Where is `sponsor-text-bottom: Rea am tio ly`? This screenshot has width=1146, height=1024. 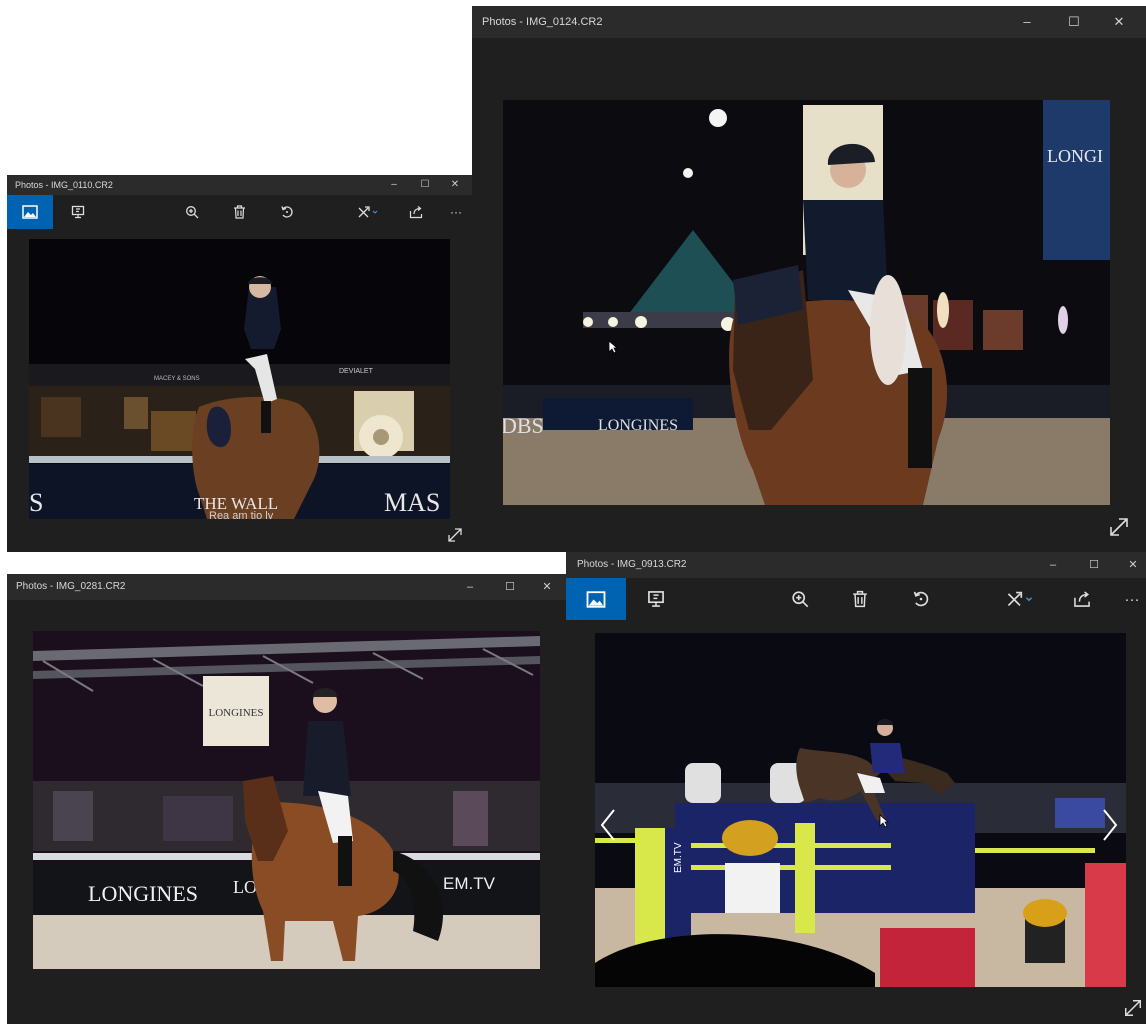
sponsor-text-bottom: Rea am tio ly is located at coordinates (241, 514).